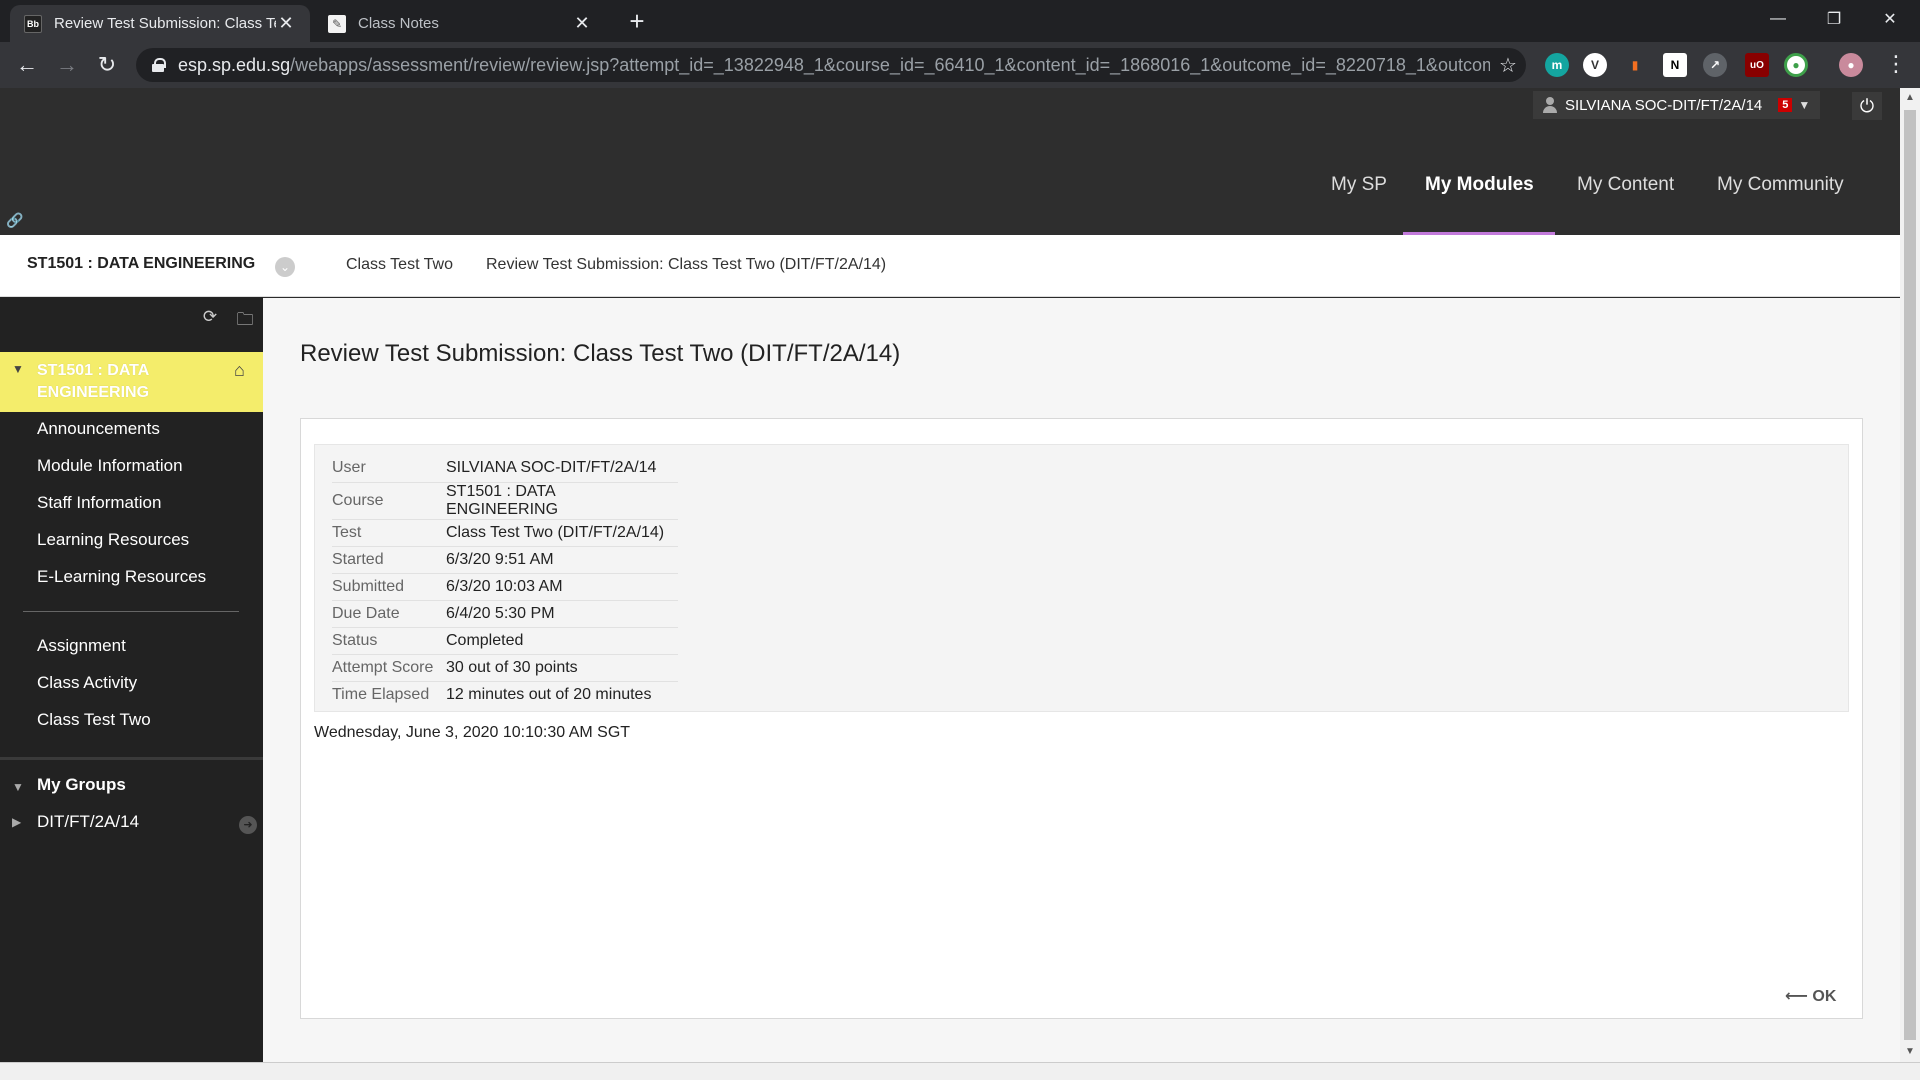  I want to click on sidebar-item-module-information: Module Information, so click(110, 466).